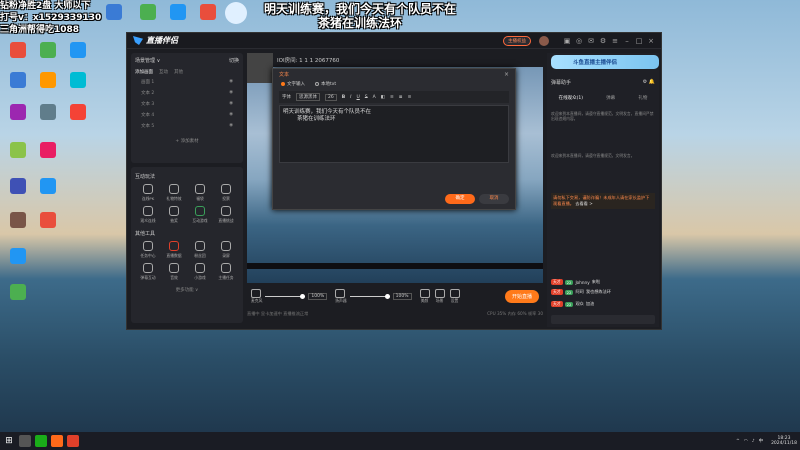  Describe the element at coordinates (285, 296) in the screenshot. I see `mic-volume-slider` at that location.